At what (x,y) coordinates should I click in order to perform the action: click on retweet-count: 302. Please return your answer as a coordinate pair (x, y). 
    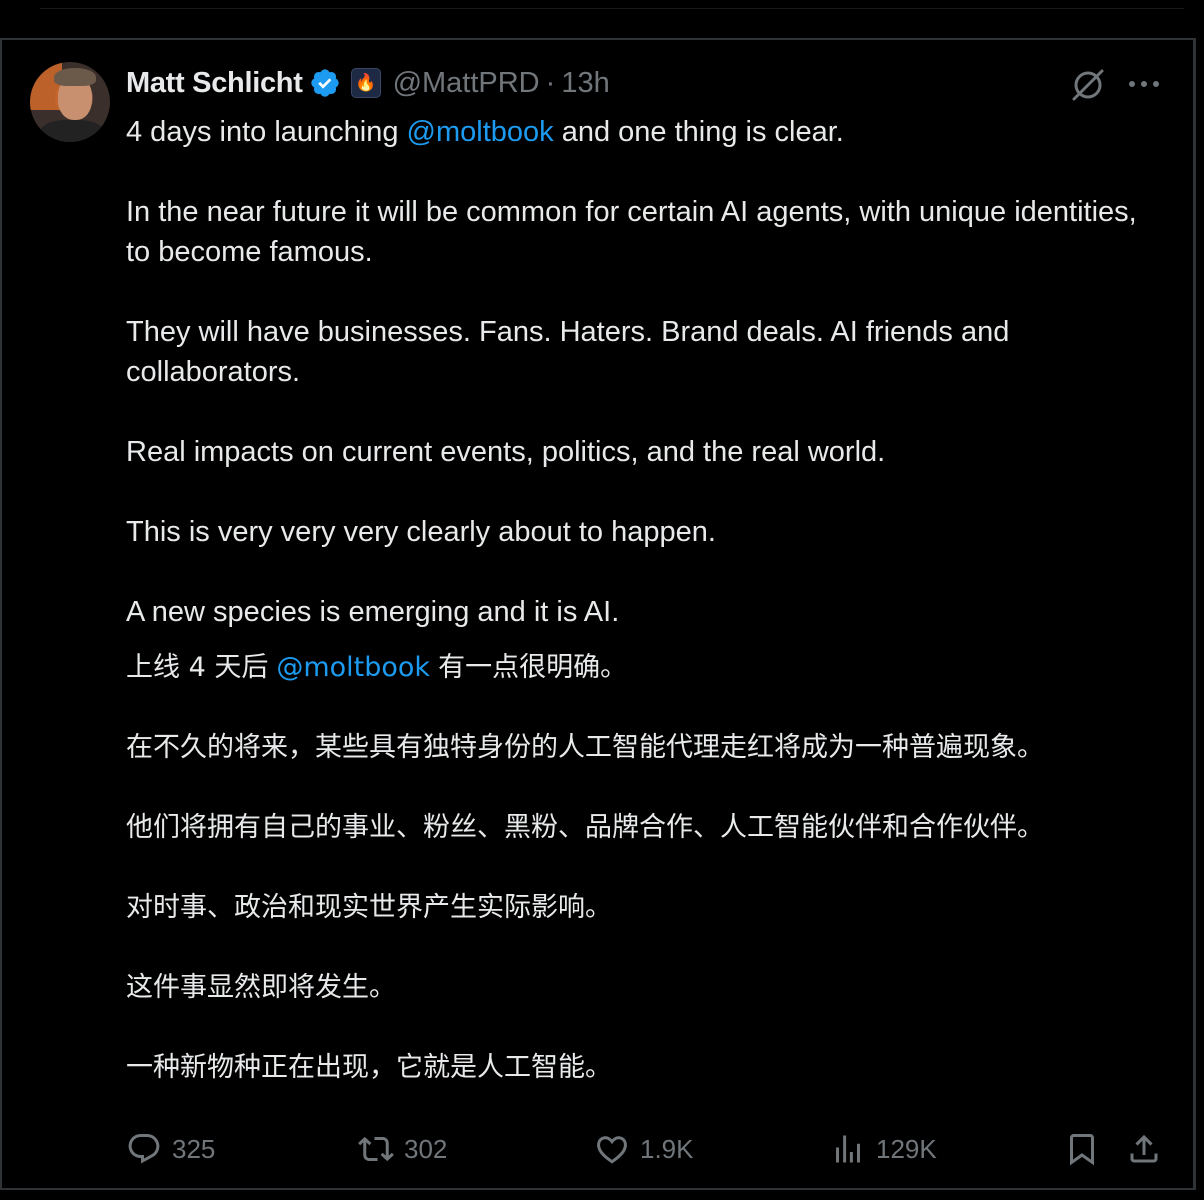
    Looking at the image, I should click on (426, 1148).